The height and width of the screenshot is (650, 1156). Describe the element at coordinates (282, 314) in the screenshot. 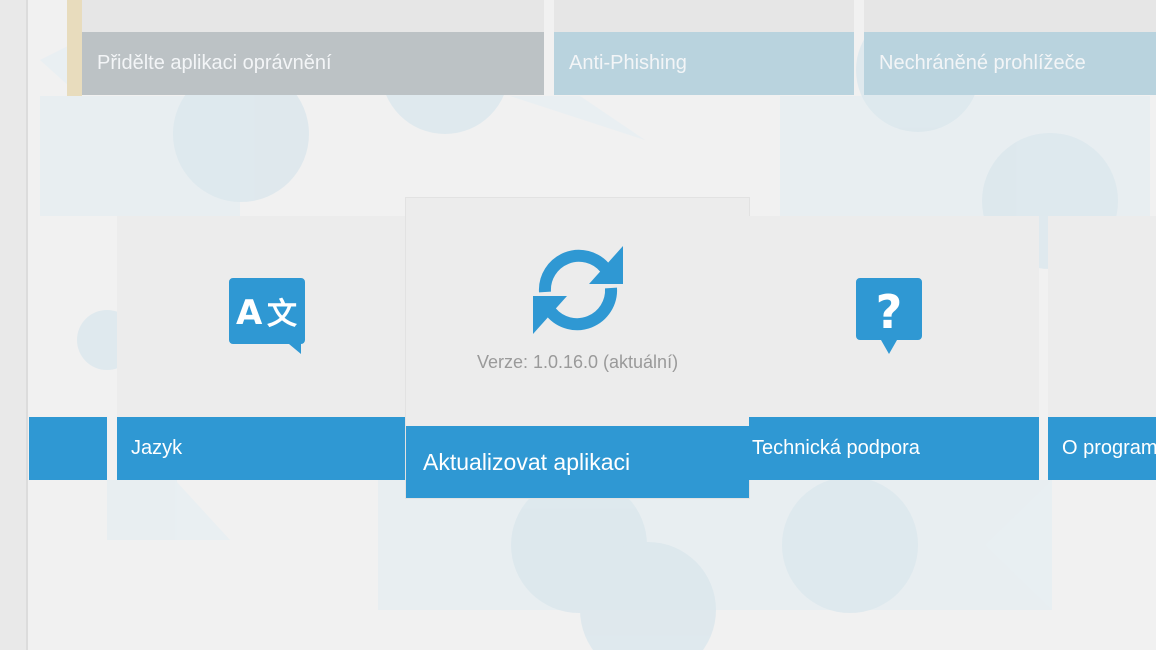

I see `svg-text: 文` at that location.